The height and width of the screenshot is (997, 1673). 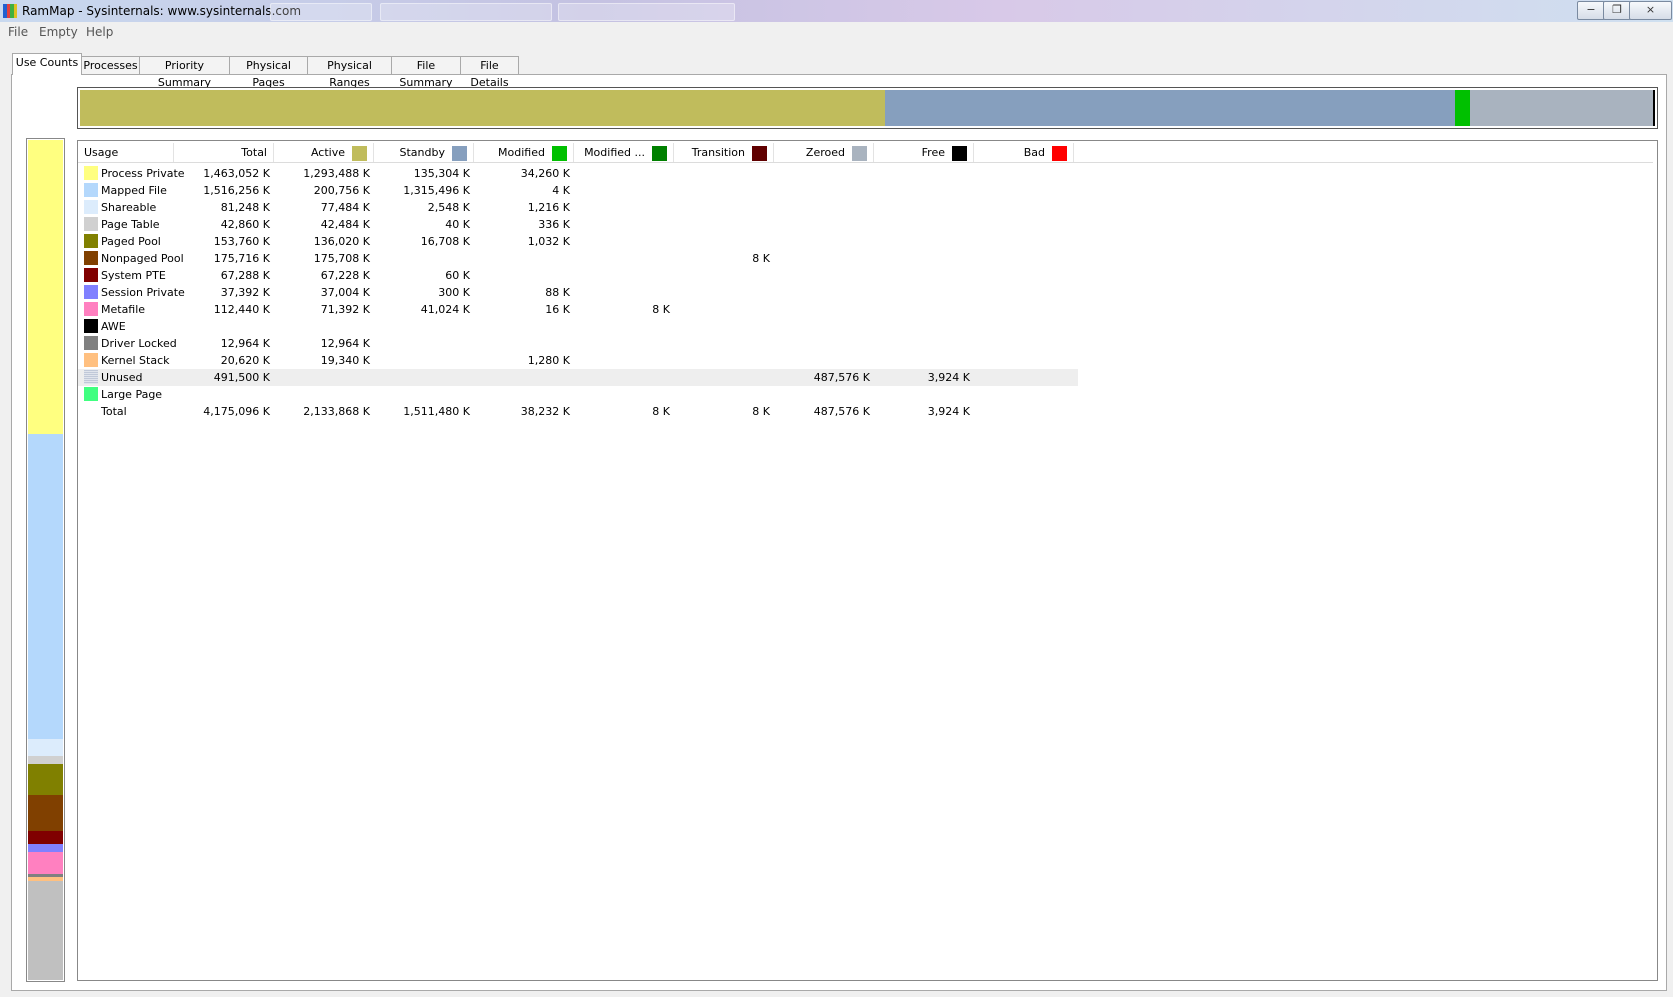 What do you see at coordinates (723, 152) in the screenshot?
I see `column-header-transition: Transition` at bounding box center [723, 152].